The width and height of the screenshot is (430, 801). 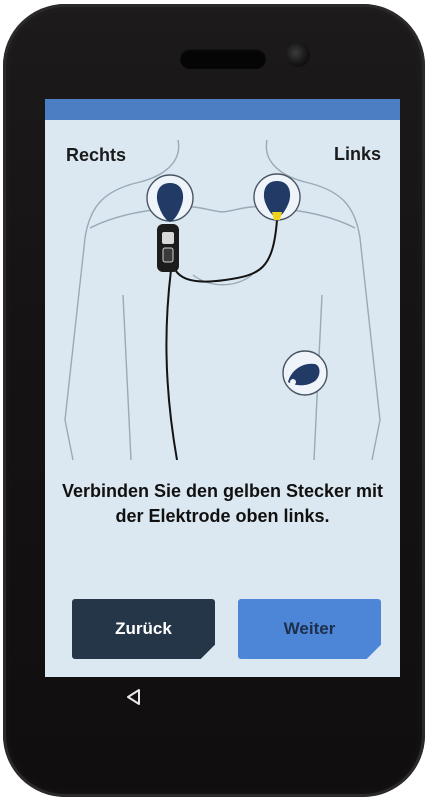 What do you see at coordinates (293, 382) in the screenshot?
I see `electrode-lower-left-dot` at bounding box center [293, 382].